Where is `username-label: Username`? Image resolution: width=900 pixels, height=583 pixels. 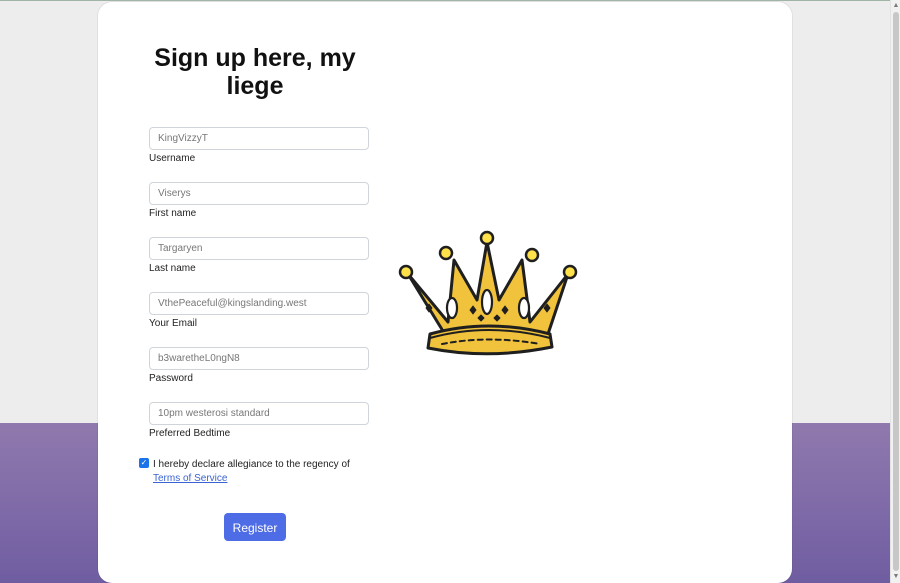 username-label: Username is located at coordinates (172, 158).